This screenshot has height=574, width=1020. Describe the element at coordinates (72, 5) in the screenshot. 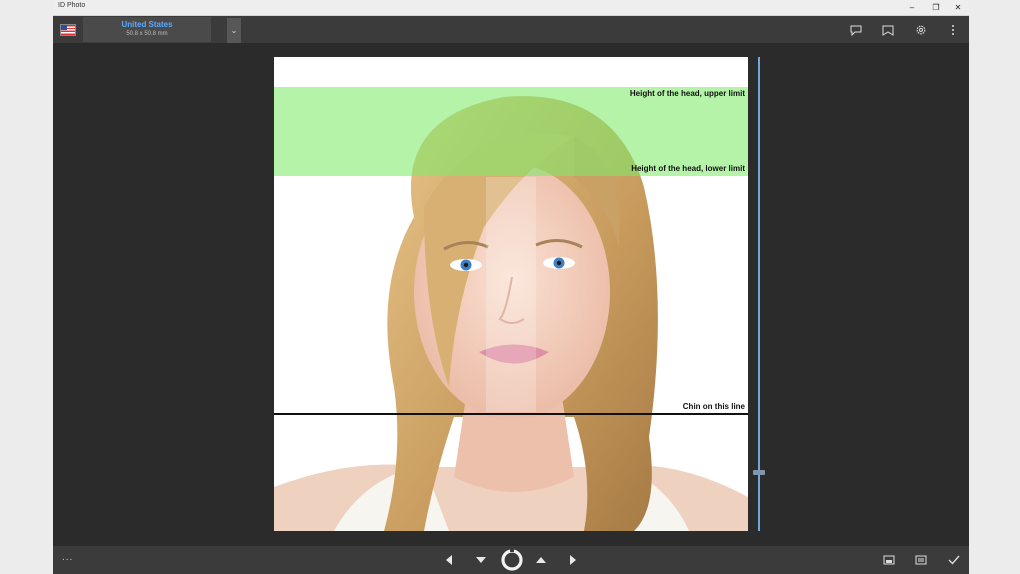

I see `window-title: ID Photo` at that location.